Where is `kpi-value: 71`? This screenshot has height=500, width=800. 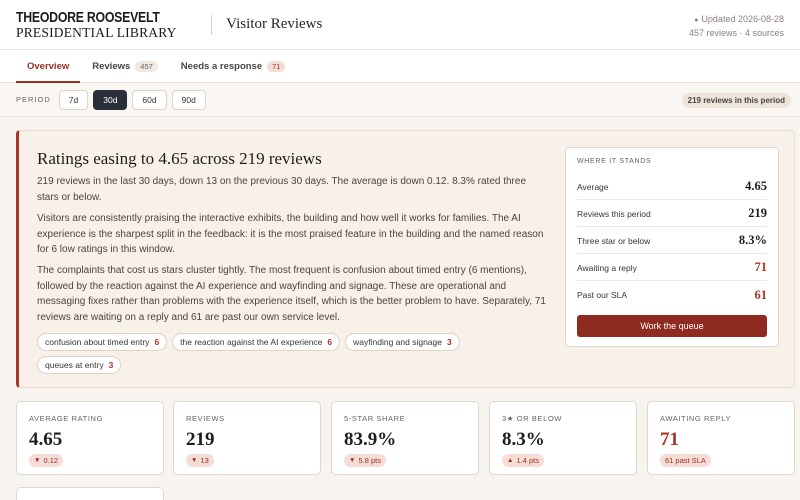 kpi-value: 71 is located at coordinates (669, 439).